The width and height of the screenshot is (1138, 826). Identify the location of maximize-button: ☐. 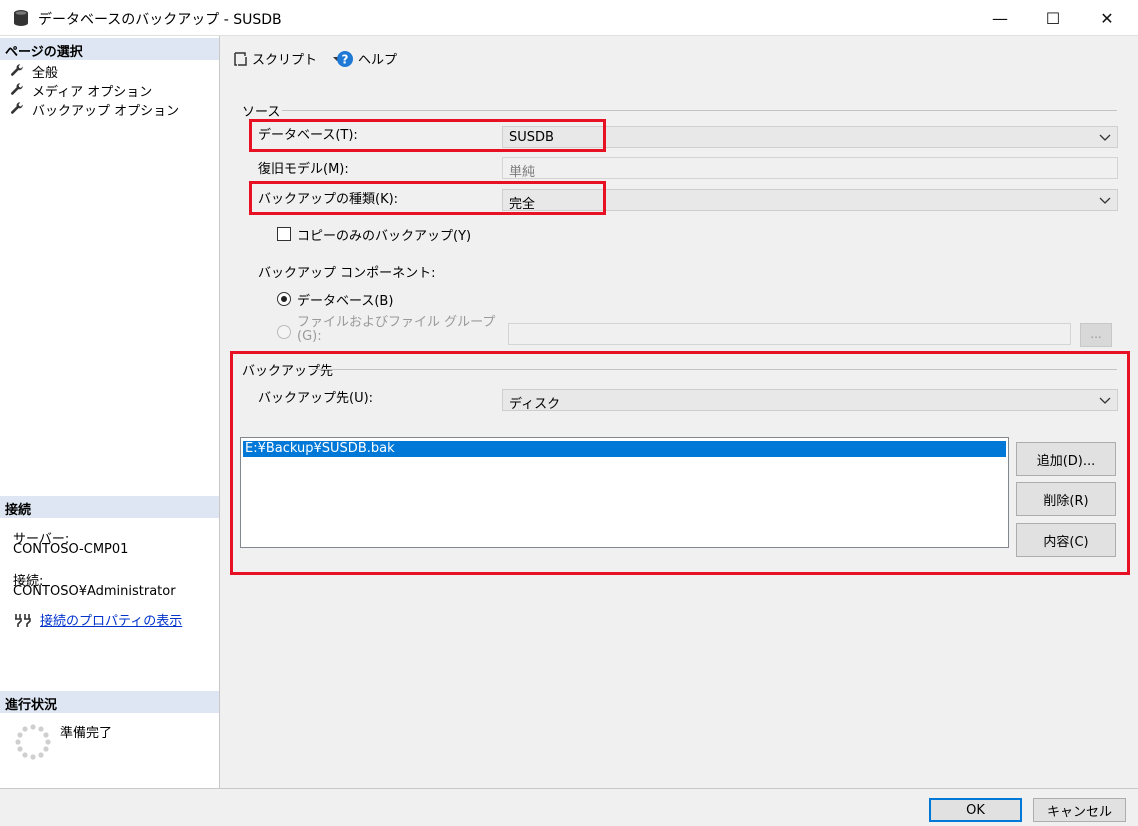
(1053, 18).